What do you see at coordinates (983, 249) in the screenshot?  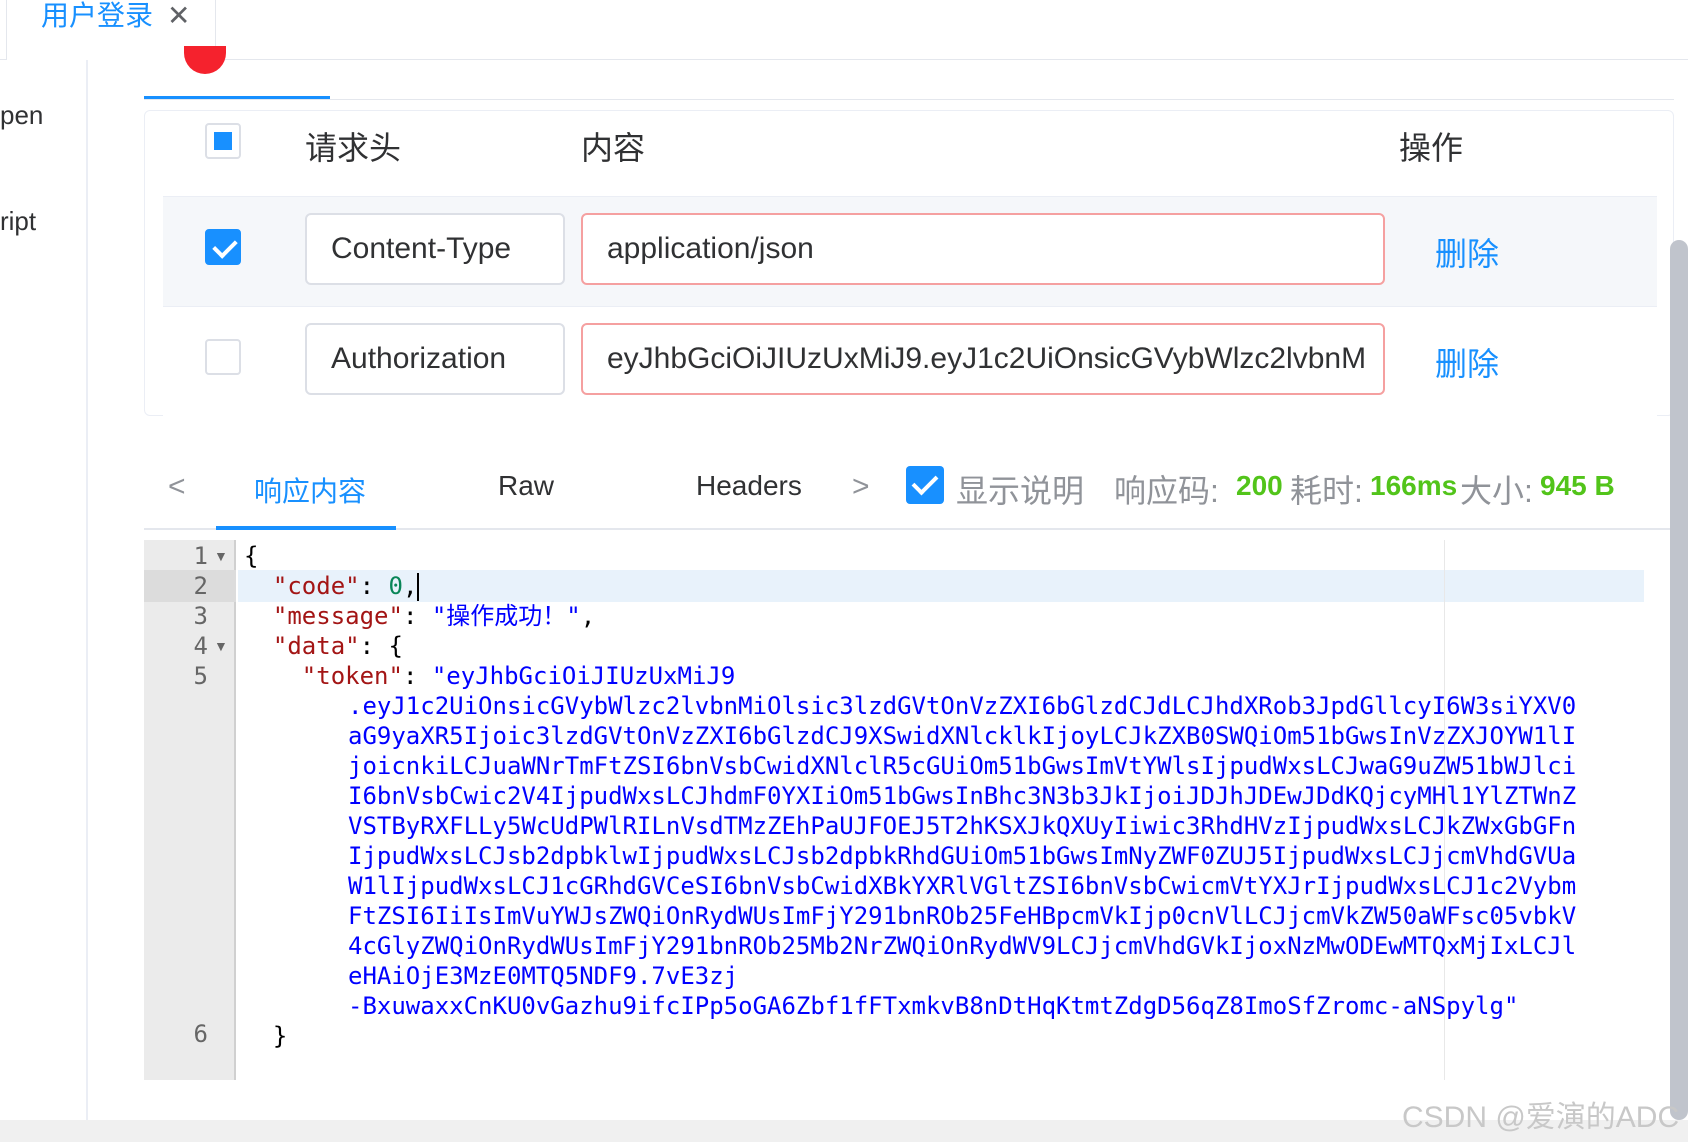 I see `header-value-input: application/json` at bounding box center [983, 249].